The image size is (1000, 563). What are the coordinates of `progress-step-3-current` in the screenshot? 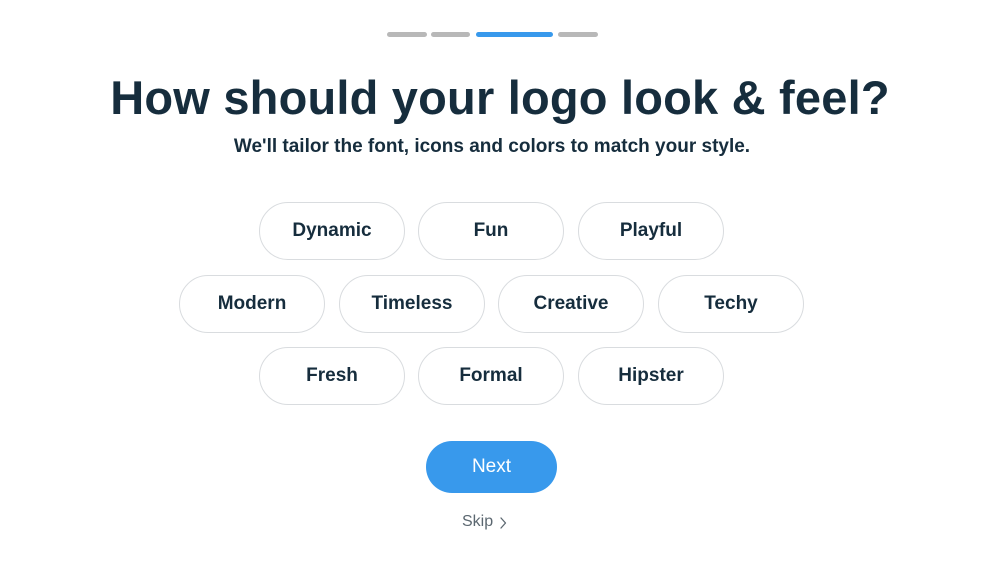 It's located at (514, 34).